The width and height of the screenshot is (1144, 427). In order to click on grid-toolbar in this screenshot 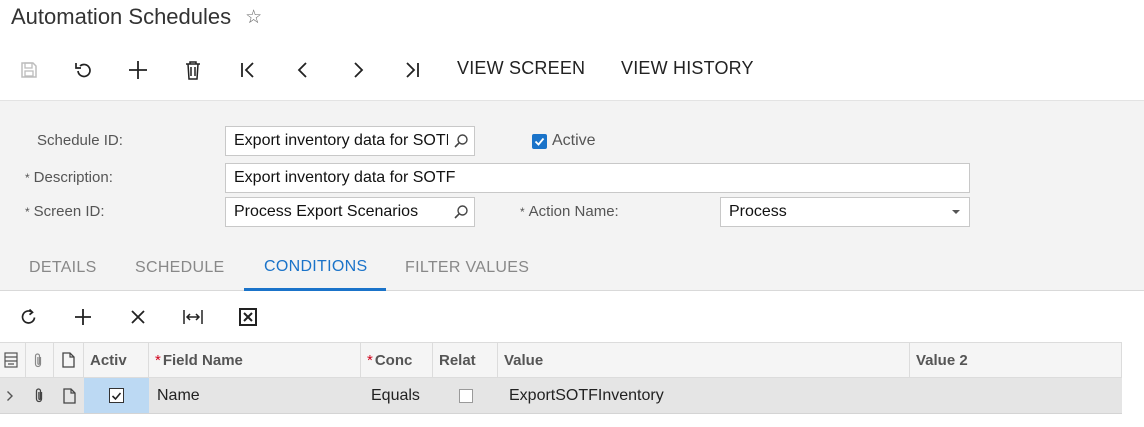, I will do `click(572, 317)`.